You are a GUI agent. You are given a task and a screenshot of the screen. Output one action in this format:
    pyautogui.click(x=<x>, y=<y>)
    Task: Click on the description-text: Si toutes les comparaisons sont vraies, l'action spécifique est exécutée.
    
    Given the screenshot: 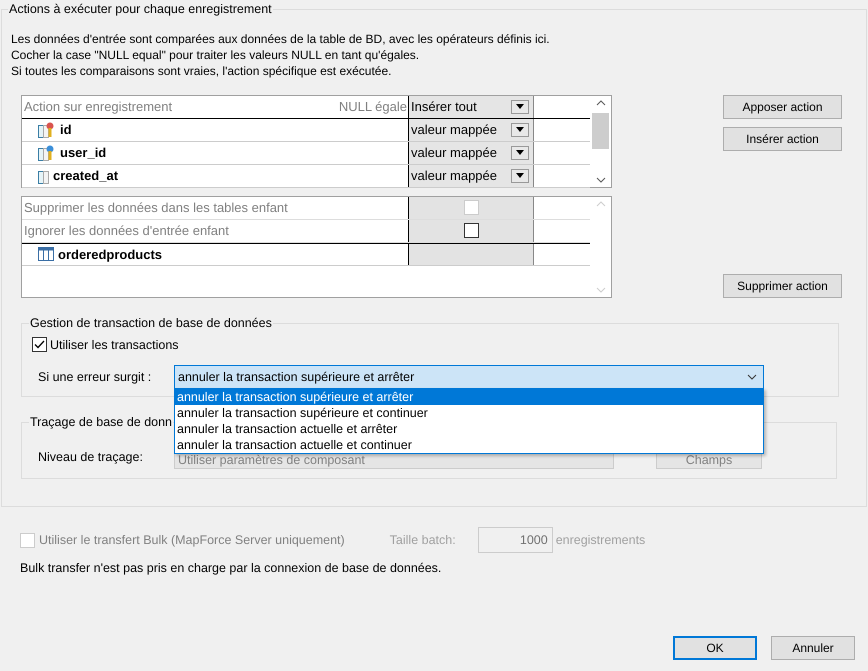 What is the action you would take?
    pyautogui.click(x=201, y=70)
    